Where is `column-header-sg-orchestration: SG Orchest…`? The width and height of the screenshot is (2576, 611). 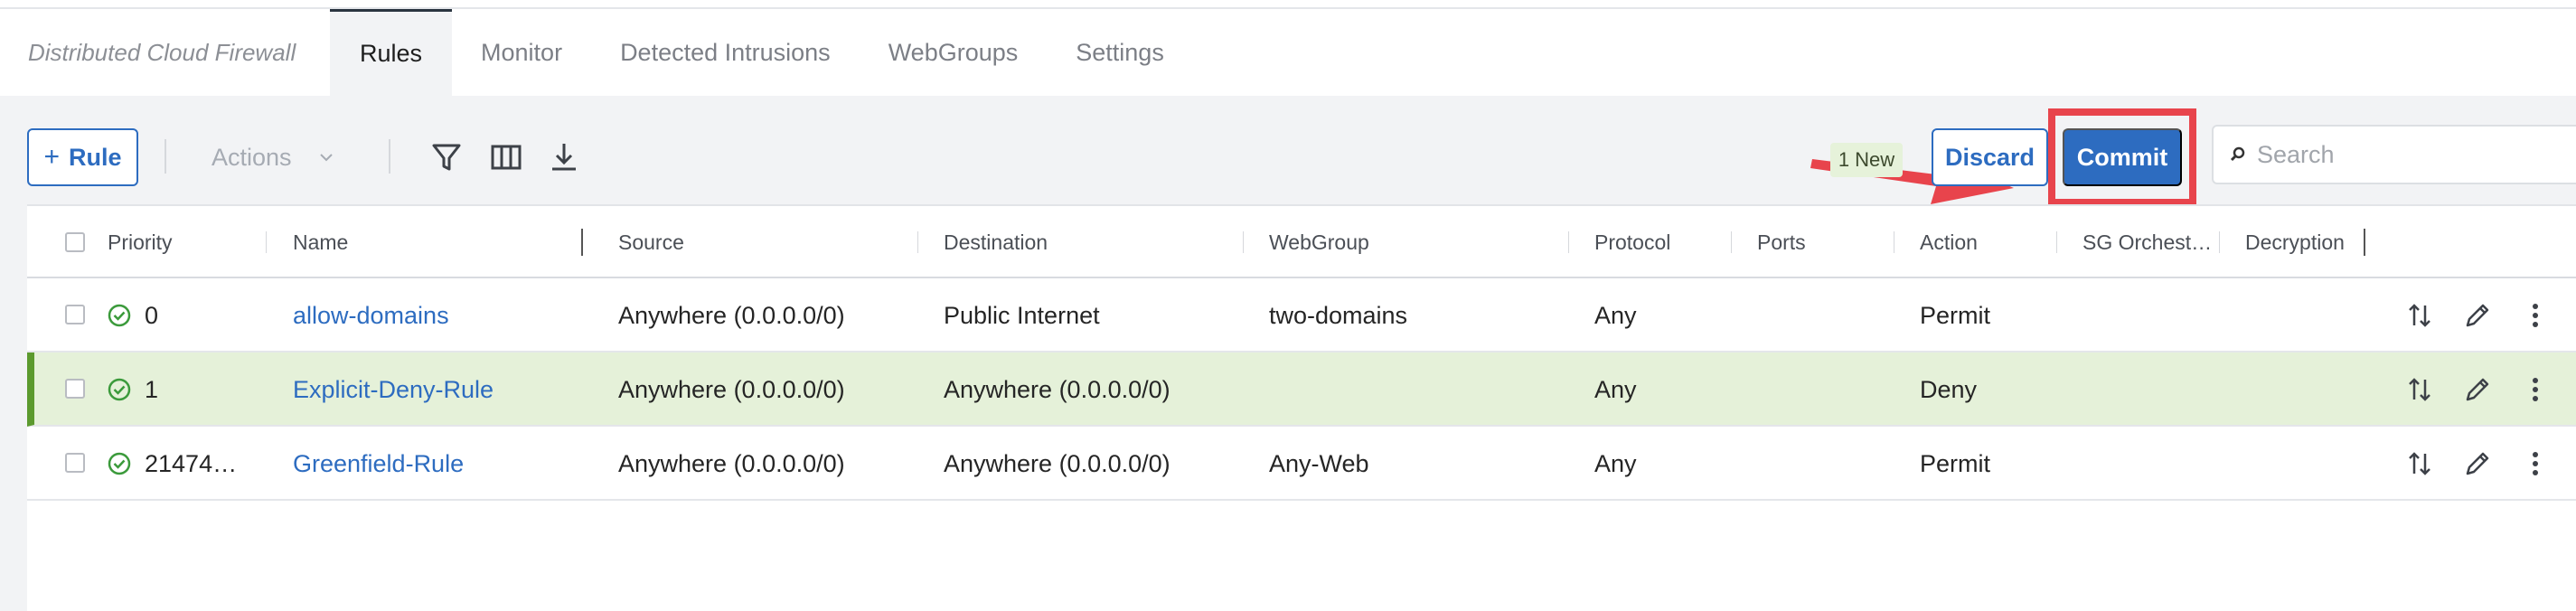 column-header-sg-orchestration: SG Orchest… is located at coordinates (2147, 242).